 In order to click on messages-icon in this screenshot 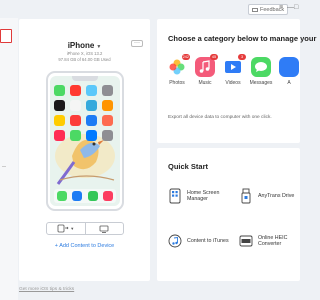, I will do `click(261, 67)`.